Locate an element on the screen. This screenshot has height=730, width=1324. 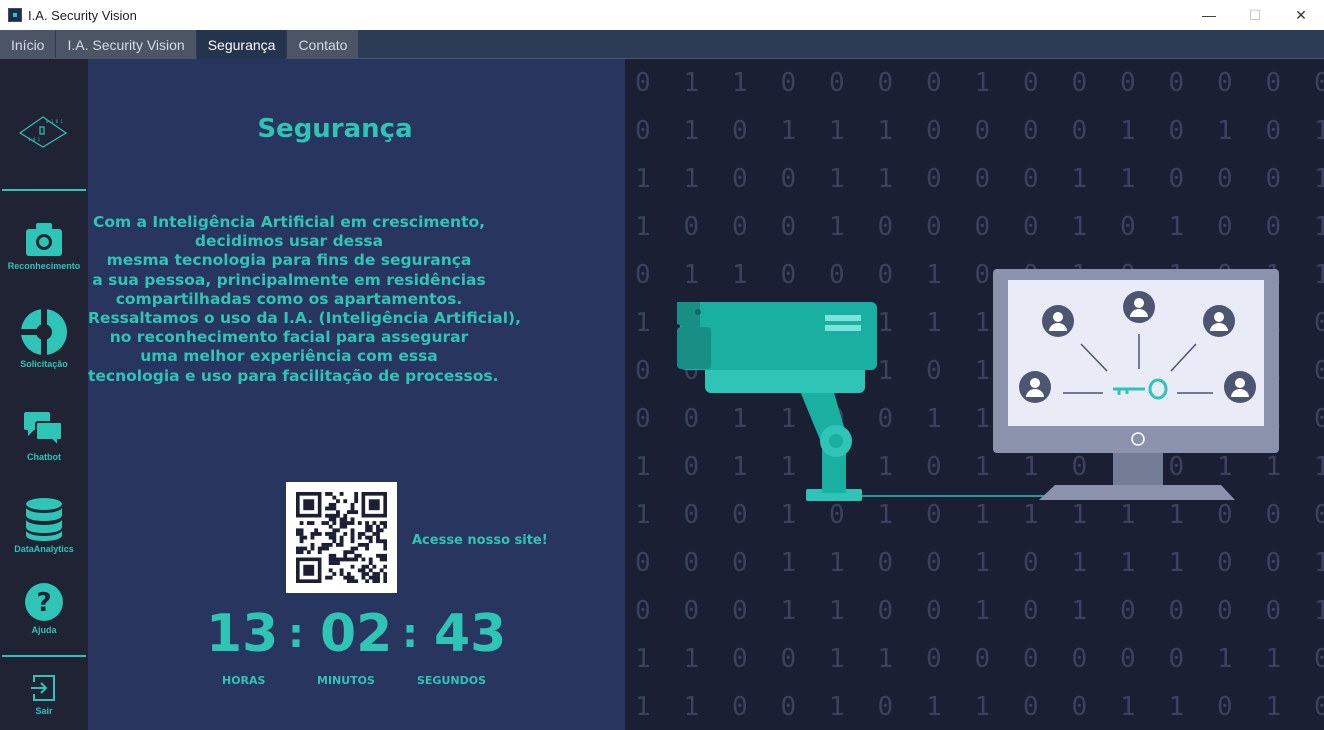
chat-bubbles-icon is located at coordinates (43, 430).